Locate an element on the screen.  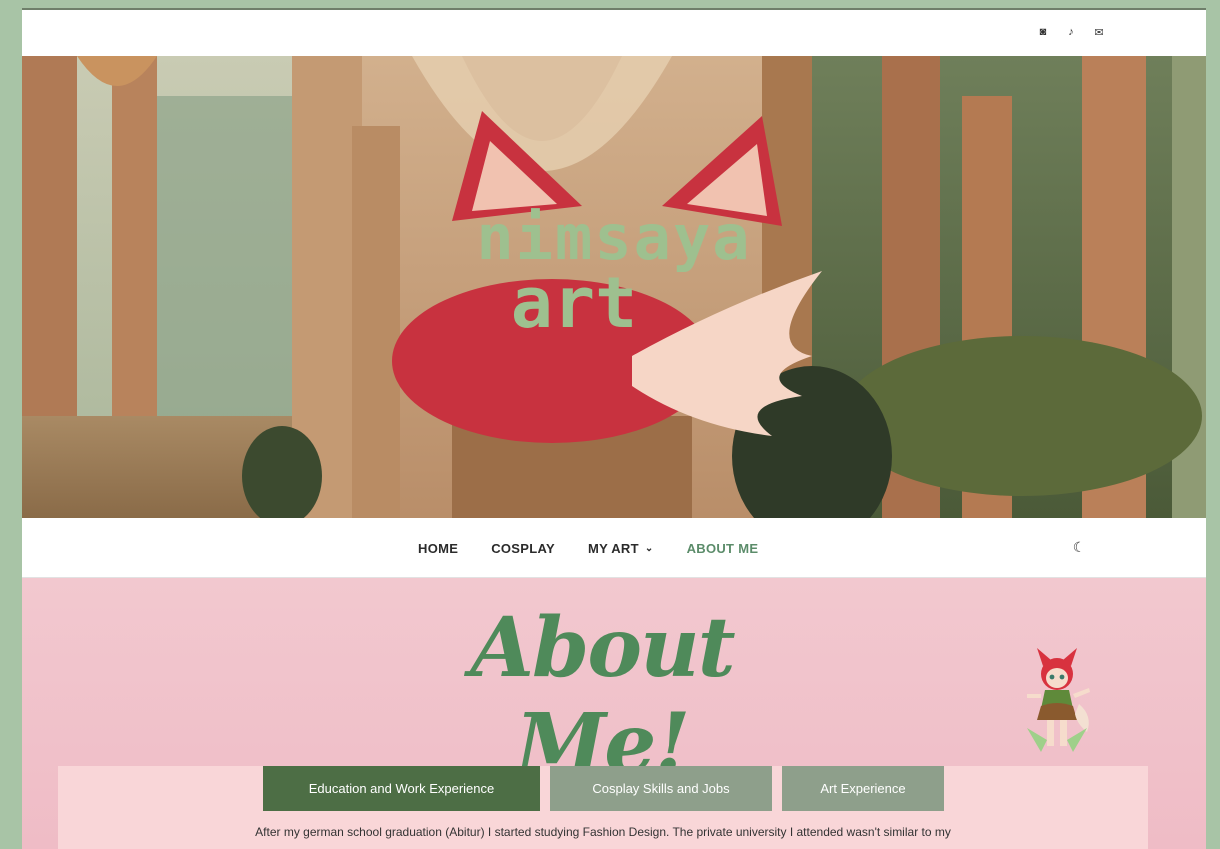
nav-item-label: ABOUT ME is located at coordinates (722, 548).